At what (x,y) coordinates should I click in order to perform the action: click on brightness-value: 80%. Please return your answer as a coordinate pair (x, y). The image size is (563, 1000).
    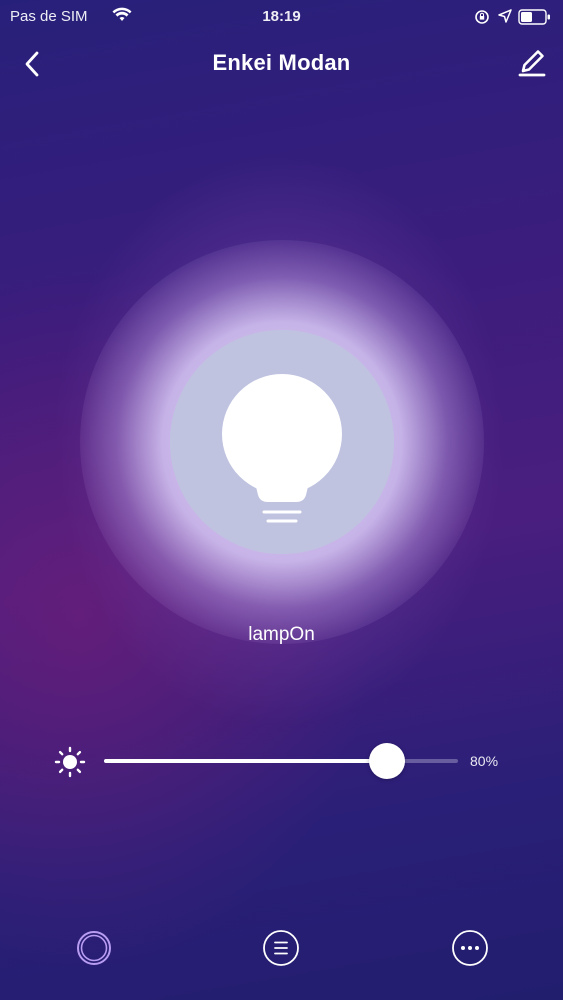
    Looking at the image, I should click on (484, 761).